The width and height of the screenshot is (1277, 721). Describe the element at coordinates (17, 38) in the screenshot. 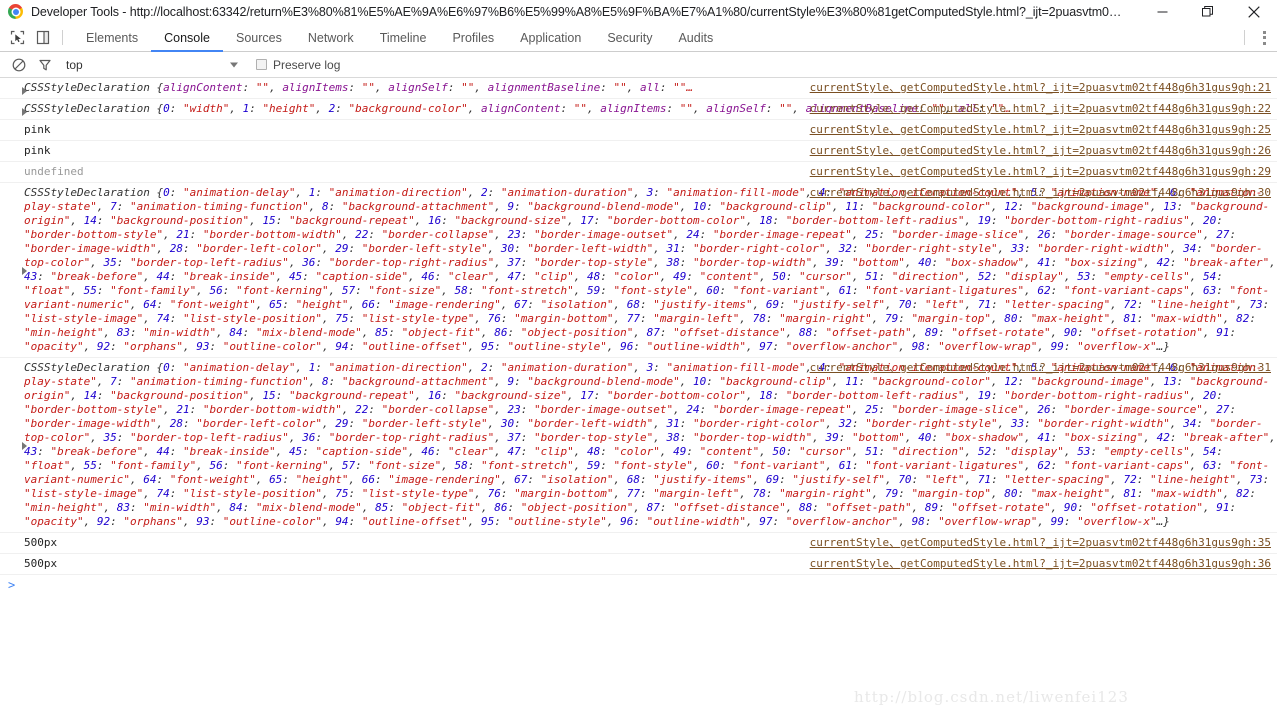

I see `inspect-element-icon` at that location.